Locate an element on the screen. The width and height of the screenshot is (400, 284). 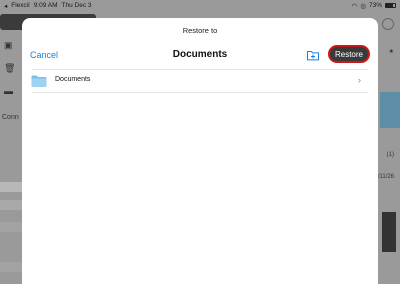
back-to-app-icon: ◂ is located at coordinates (5, 6).